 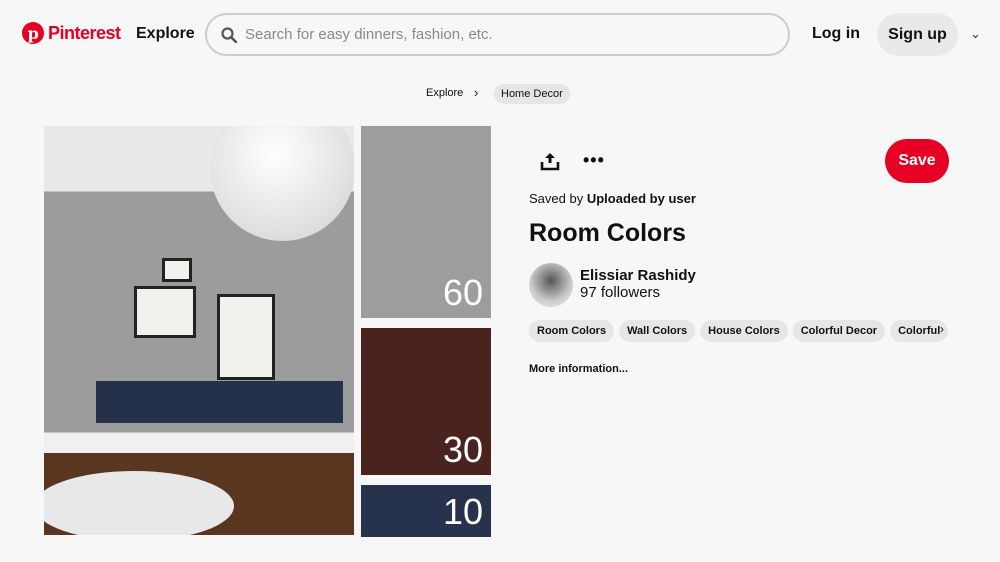 What do you see at coordinates (165, 34) in the screenshot?
I see `nav-explore: Explore` at bounding box center [165, 34].